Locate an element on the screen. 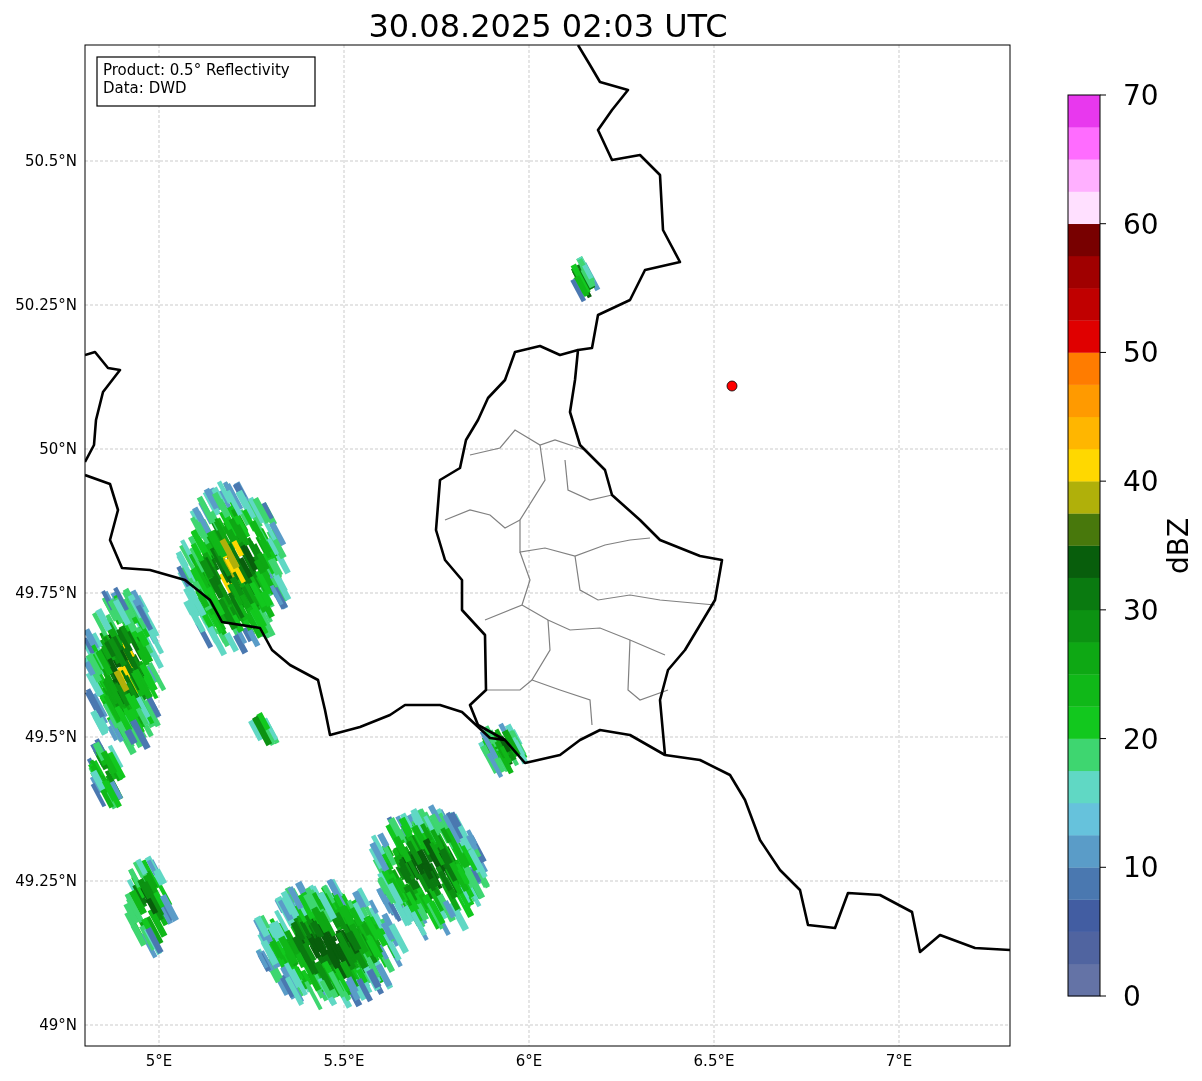 This screenshot has width=1202, height=1081. longitude-label: 7°E is located at coordinates (899, 1061).